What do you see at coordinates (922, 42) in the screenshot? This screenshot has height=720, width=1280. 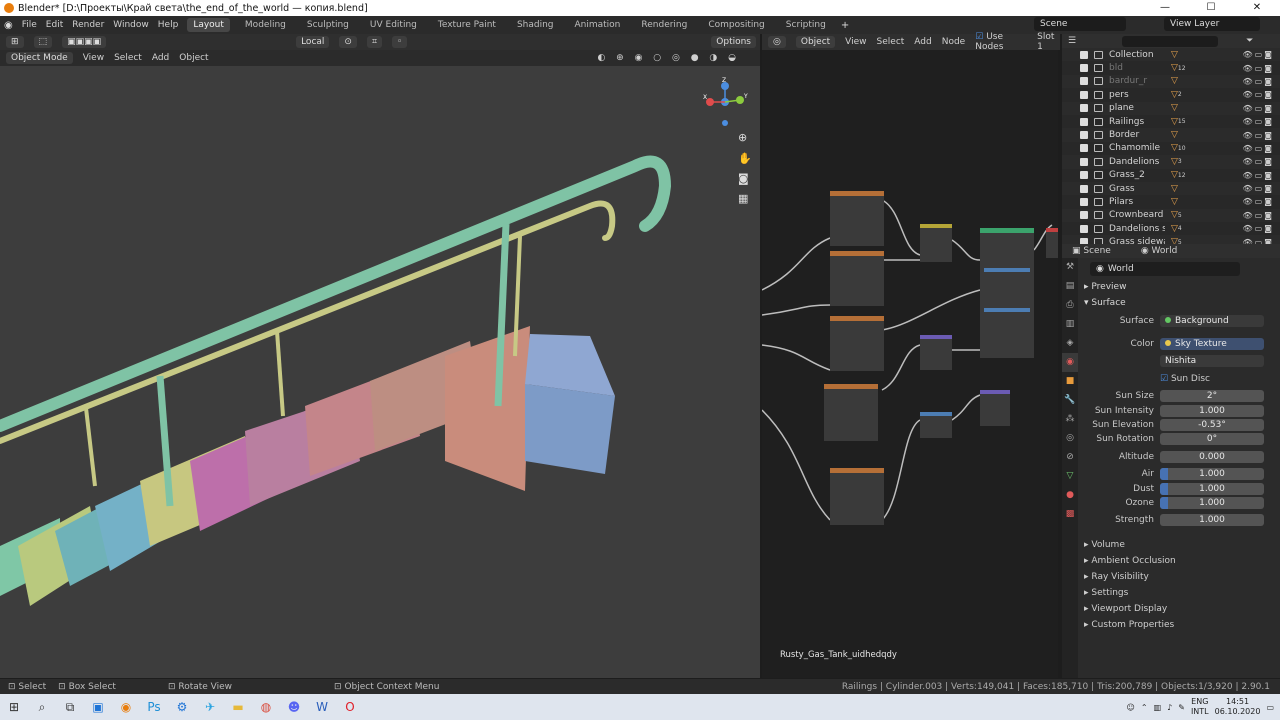 I see `node-menu-add: Add` at bounding box center [922, 42].